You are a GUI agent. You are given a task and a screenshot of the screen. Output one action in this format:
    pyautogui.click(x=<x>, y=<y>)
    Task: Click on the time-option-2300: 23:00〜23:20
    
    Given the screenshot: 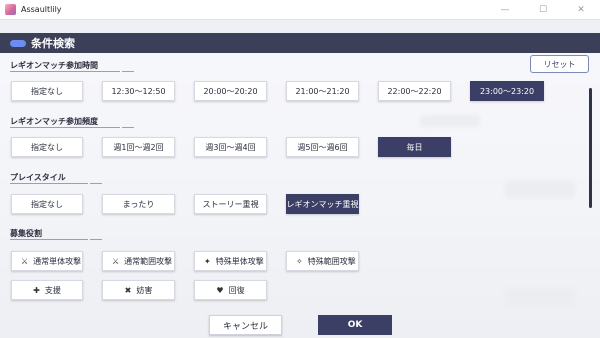 What is the action you would take?
    pyautogui.click(x=507, y=91)
    